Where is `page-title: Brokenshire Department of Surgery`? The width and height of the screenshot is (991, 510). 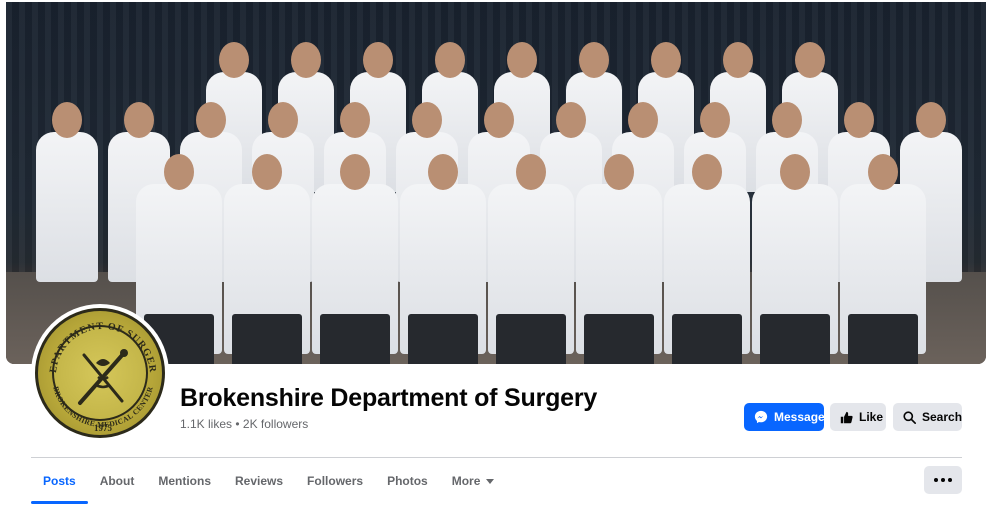
page-title: Brokenshire Department of Surgery is located at coordinates (389, 398).